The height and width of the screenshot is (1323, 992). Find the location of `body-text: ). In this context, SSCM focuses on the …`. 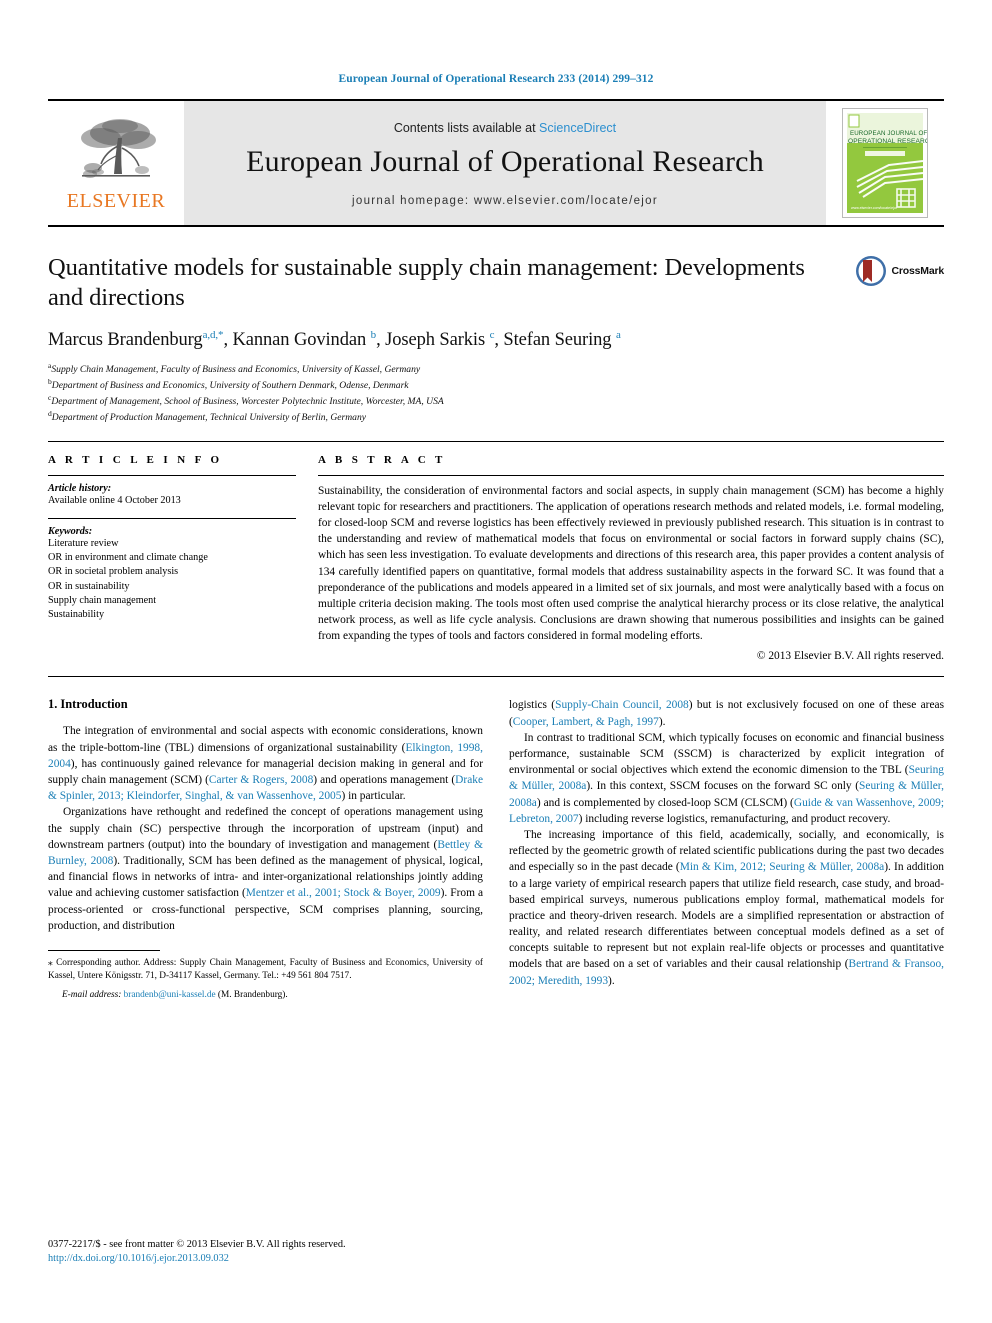

body-text: ). In this context, SSCM focuses on the … is located at coordinates (723, 786).